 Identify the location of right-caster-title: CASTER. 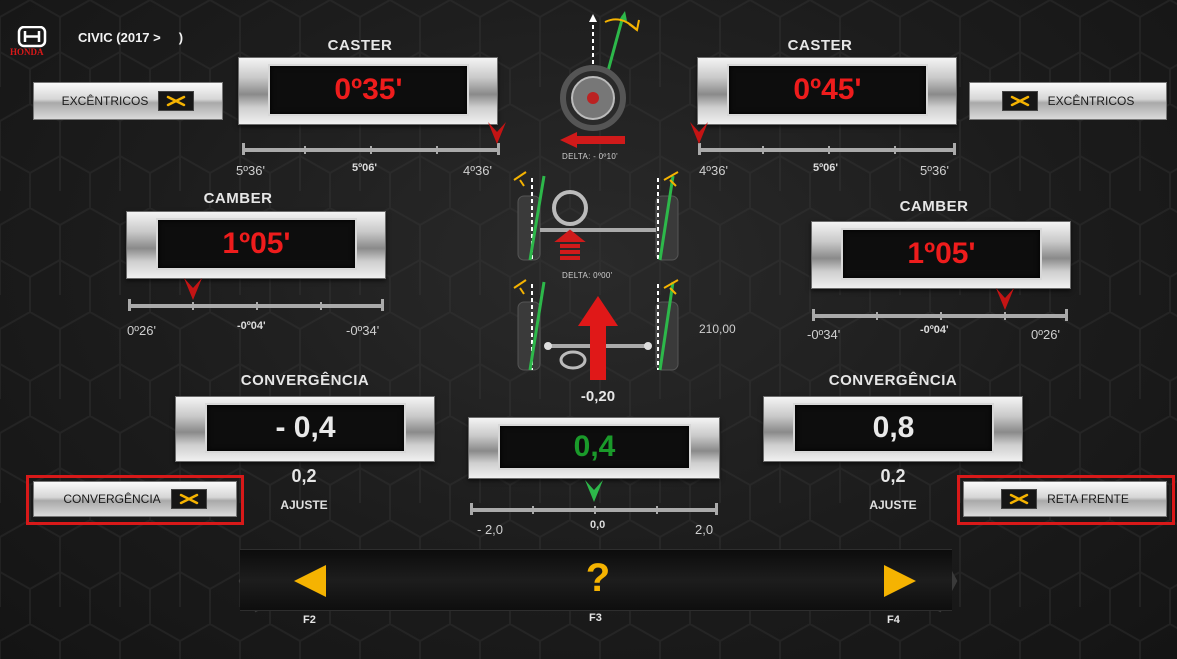
(820, 45).